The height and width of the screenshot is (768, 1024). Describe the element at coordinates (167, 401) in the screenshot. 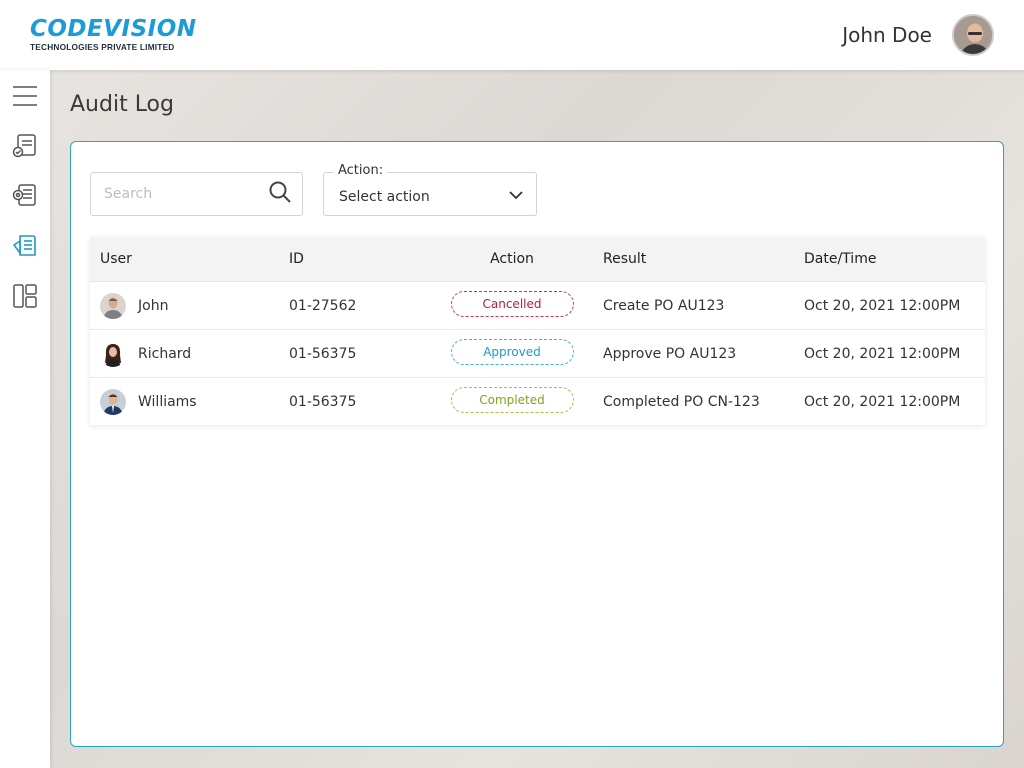

I see `user-name-cell: Williams` at that location.